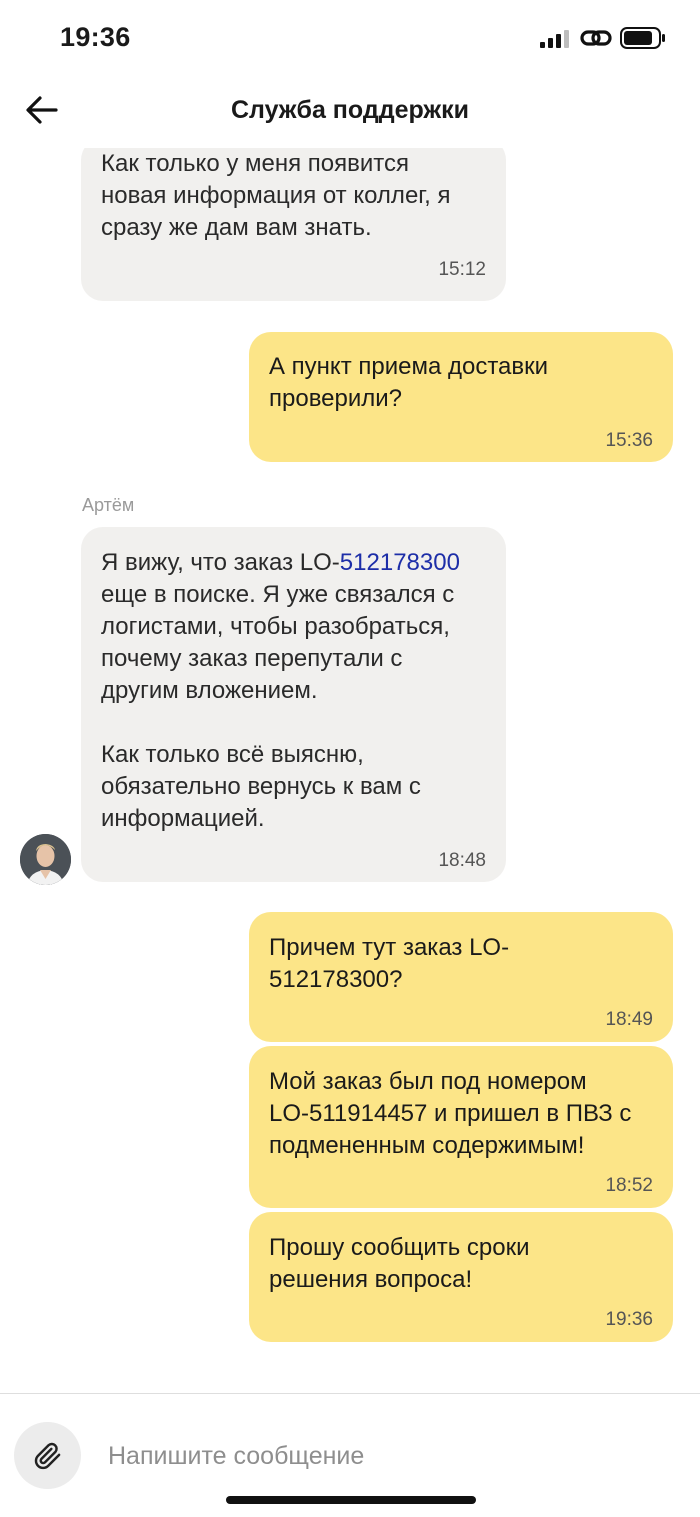  I want to click on message-time: 18:49, so click(629, 1019).